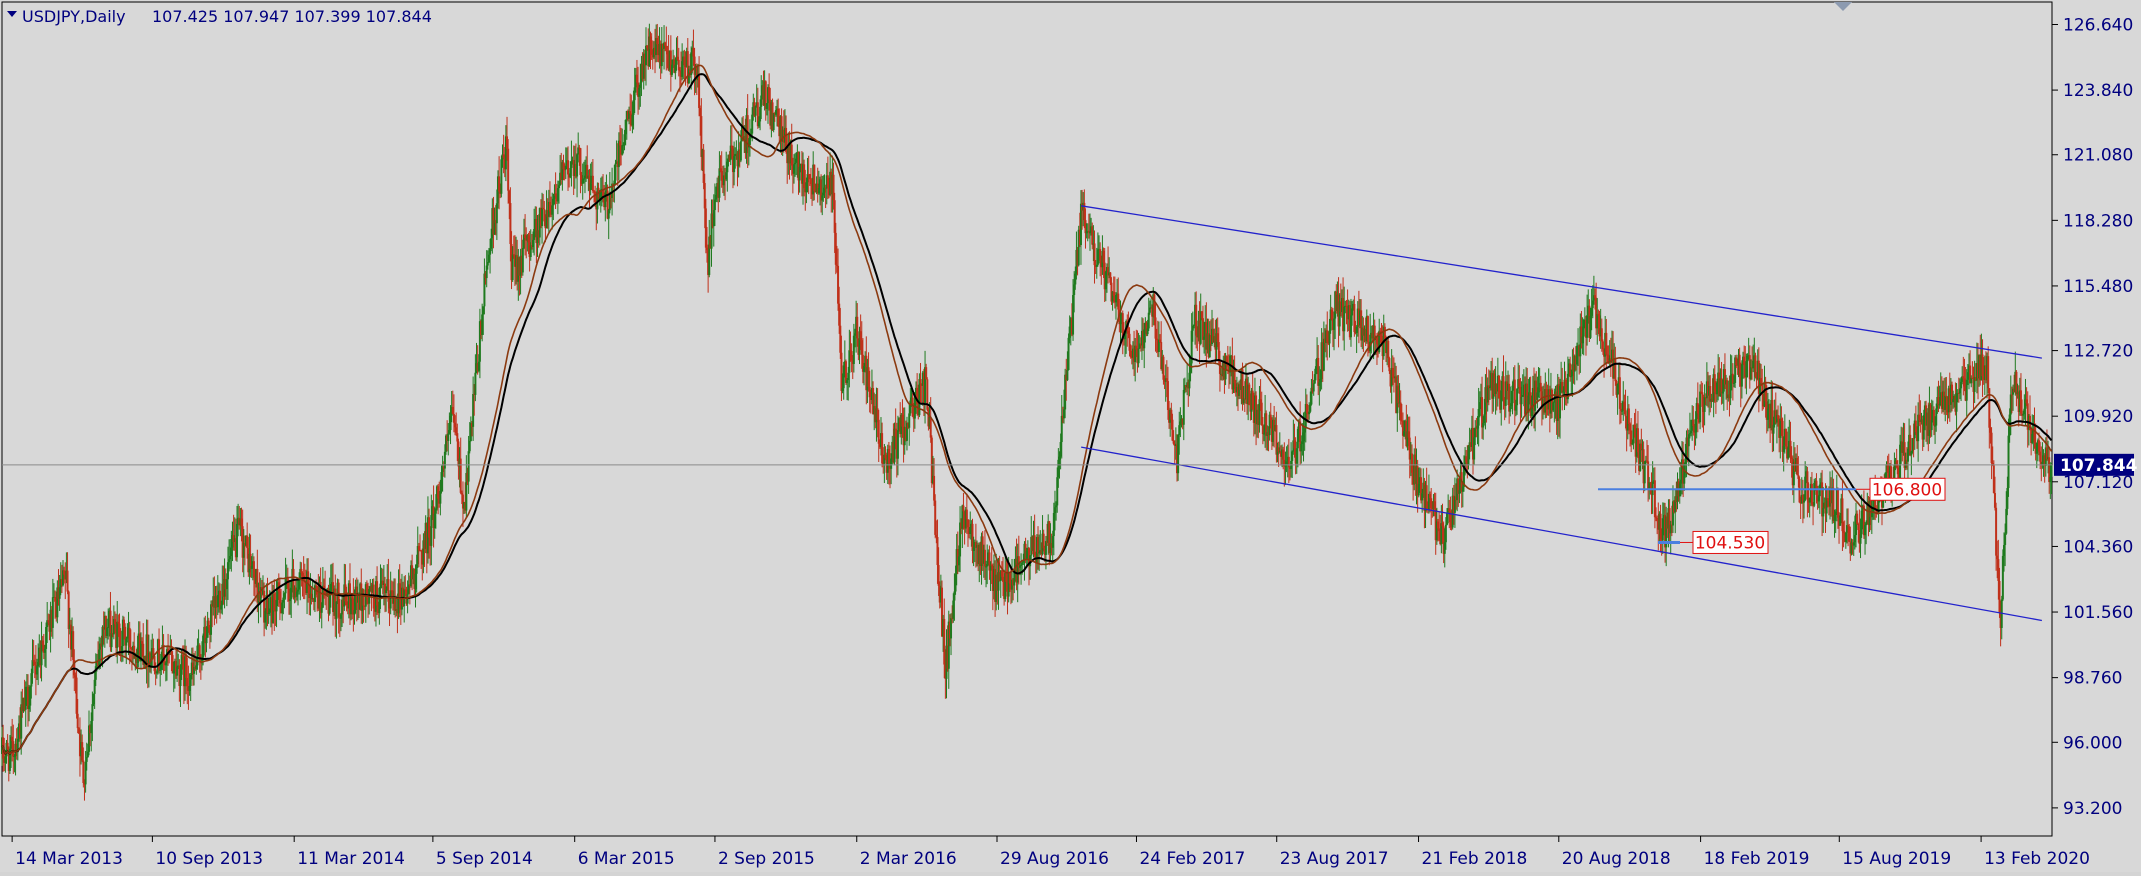 The image size is (2141, 876). What do you see at coordinates (766, 859) in the screenshot?
I see `time-tick-label: 2 Sep 2015` at bounding box center [766, 859].